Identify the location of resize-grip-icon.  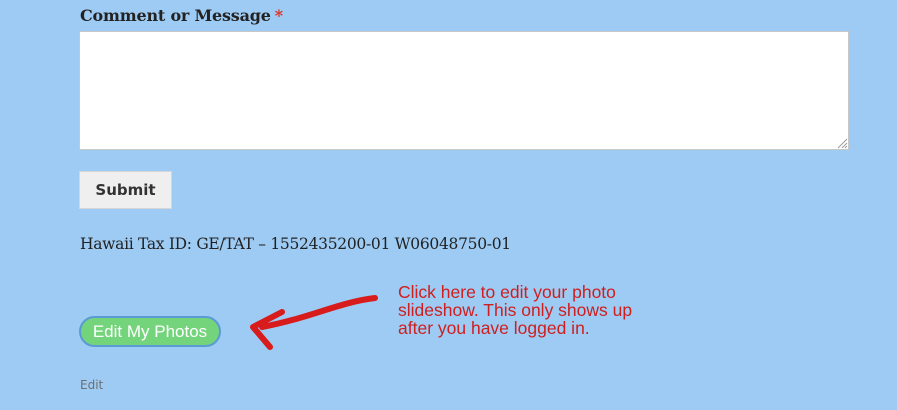
(842, 143).